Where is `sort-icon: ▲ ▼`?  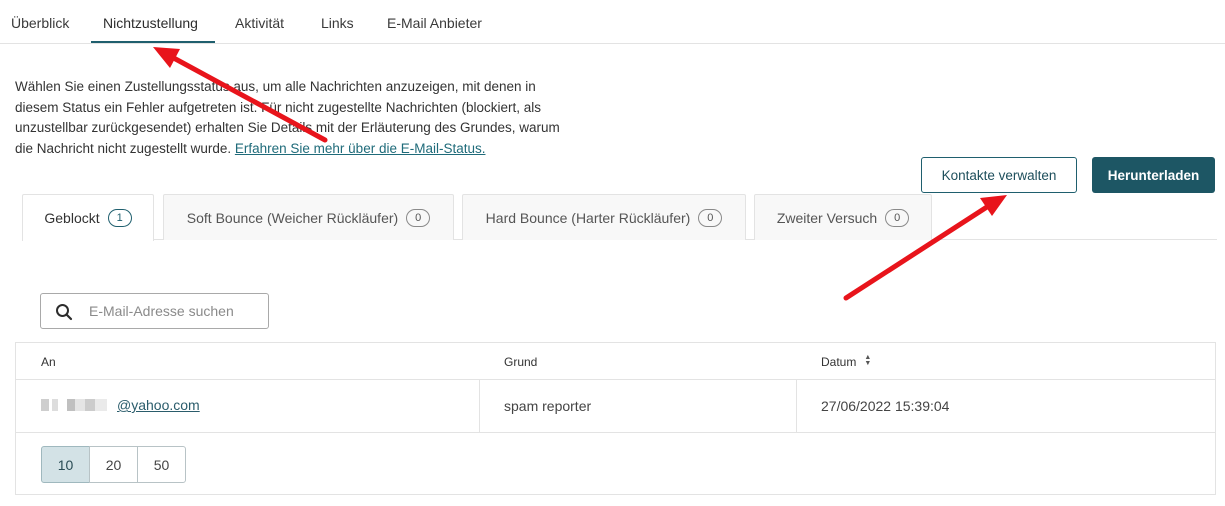
sort-icon: ▲ ▼ is located at coordinates (867, 360).